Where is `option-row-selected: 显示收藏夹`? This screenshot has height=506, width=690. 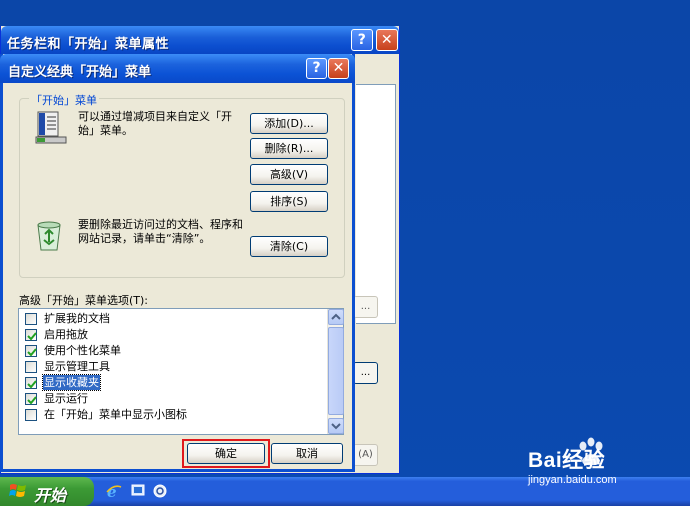
option-row-selected: 显示收藏夹 is located at coordinates (175, 382).